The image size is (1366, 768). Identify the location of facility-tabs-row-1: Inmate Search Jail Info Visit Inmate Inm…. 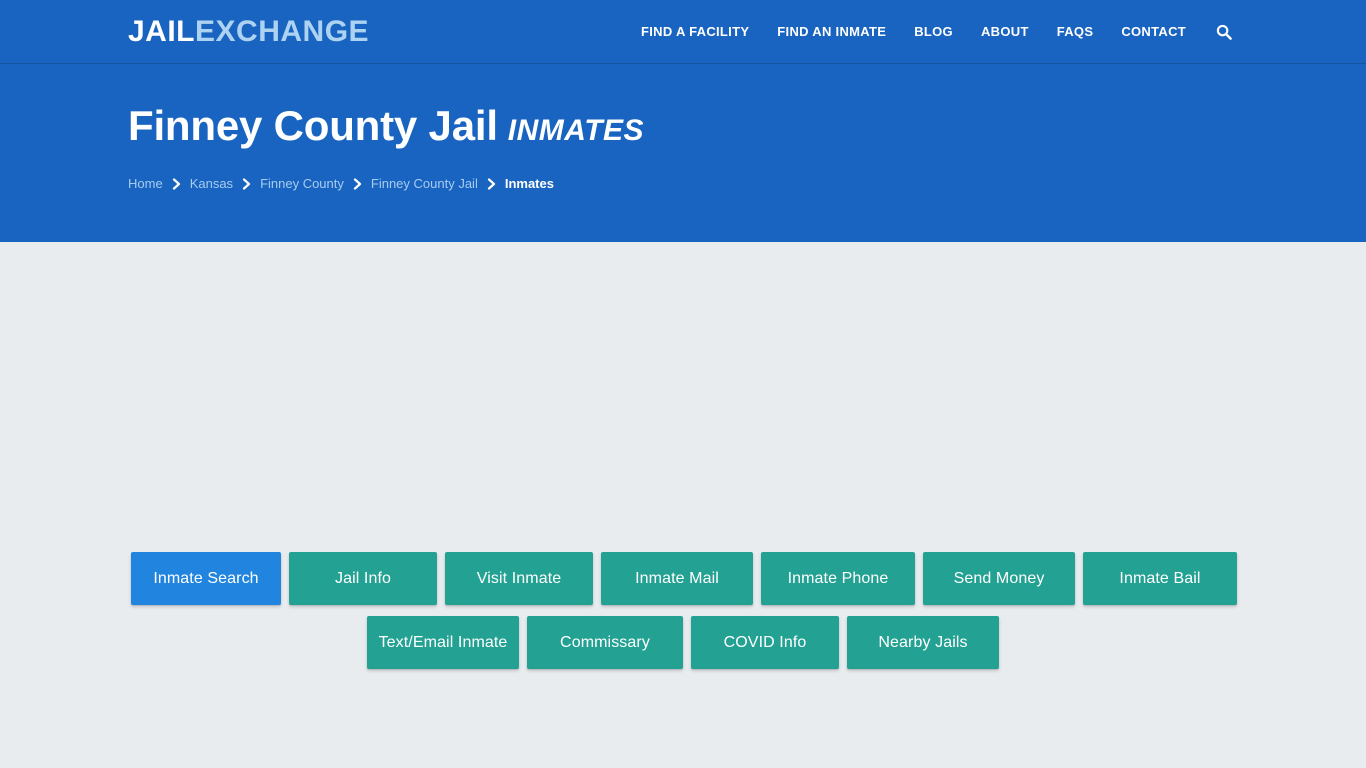
(683, 578).